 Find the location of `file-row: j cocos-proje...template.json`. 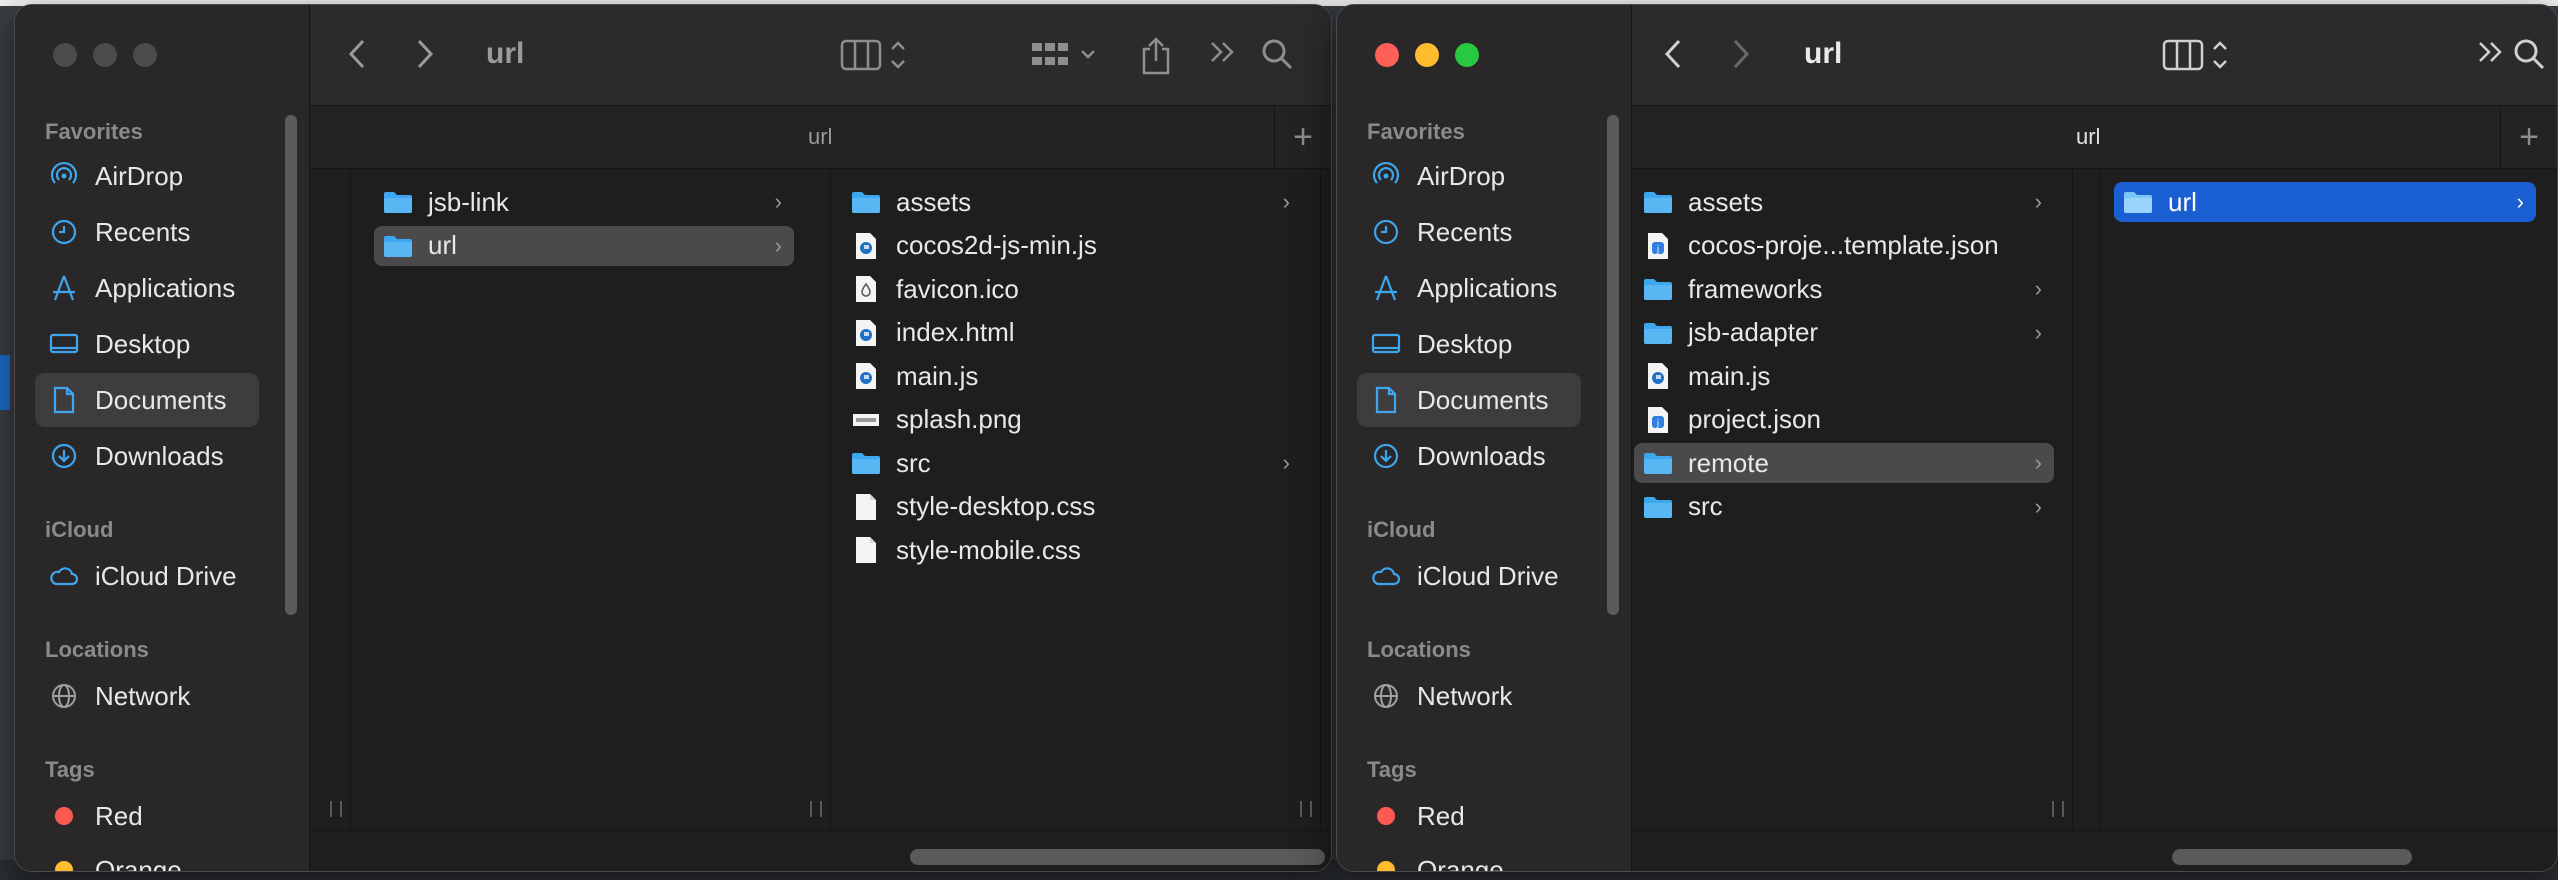

file-row: j cocos-proje...template.json is located at coordinates (1844, 246).